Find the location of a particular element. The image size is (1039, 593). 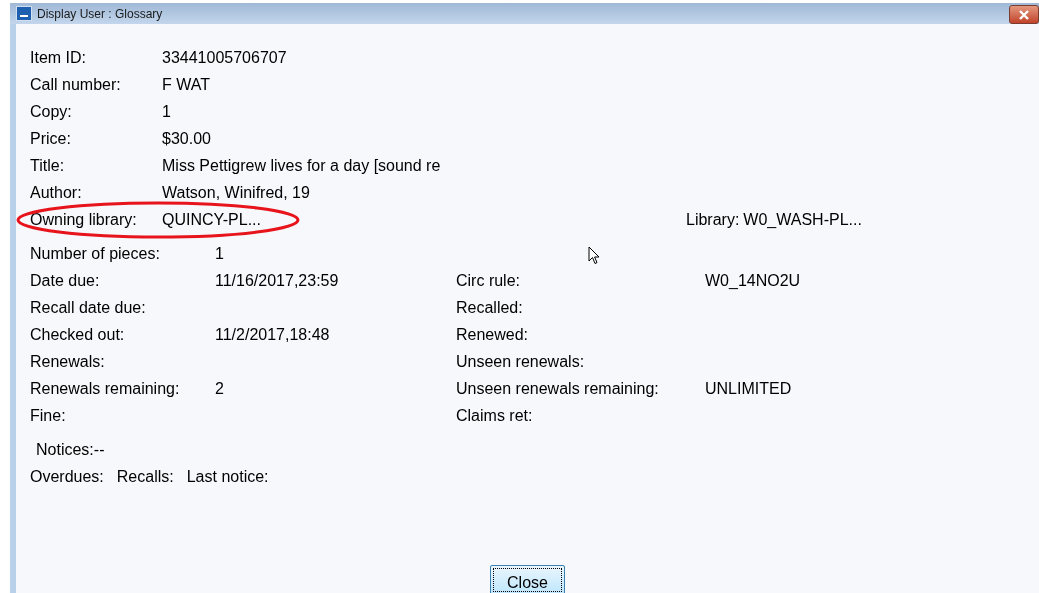

field-value: 11/2/2017,18:48 is located at coordinates (273, 335).